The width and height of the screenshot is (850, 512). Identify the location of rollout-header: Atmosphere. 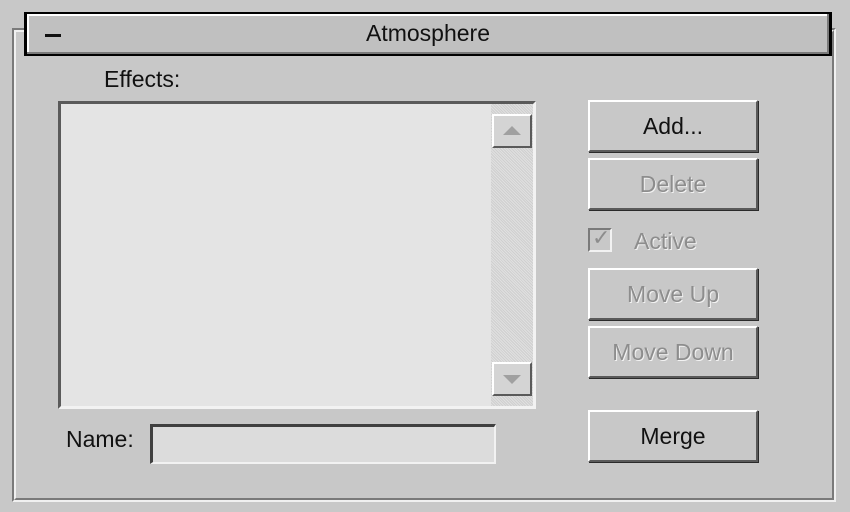
(428, 34).